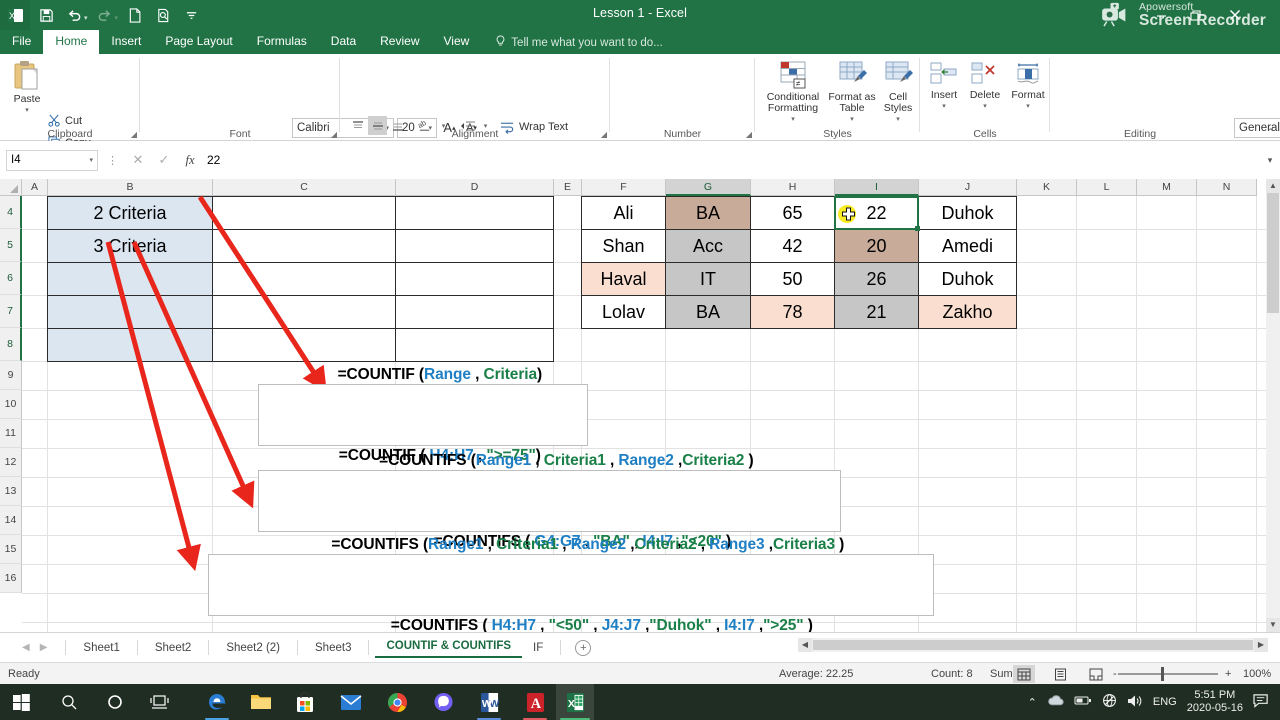 The width and height of the screenshot is (1280, 720). I want to click on colhead-J: J, so click(968, 187).